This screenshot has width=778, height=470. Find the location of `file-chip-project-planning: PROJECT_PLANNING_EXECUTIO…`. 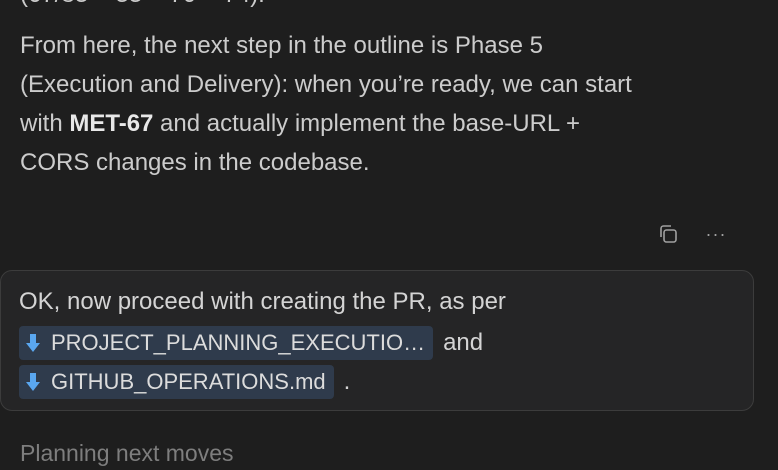

file-chip-project-planning: PROJECT_PLANNING_EXECUTIO… is located at coordinates (226, 343).